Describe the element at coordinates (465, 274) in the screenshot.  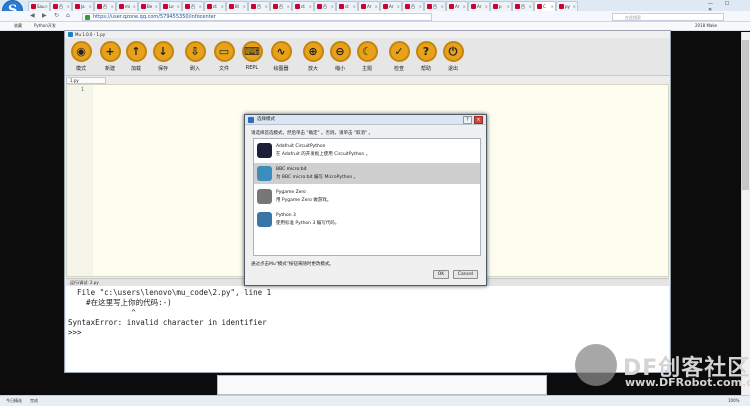
I see `cancel-button: Cancel` at that location.